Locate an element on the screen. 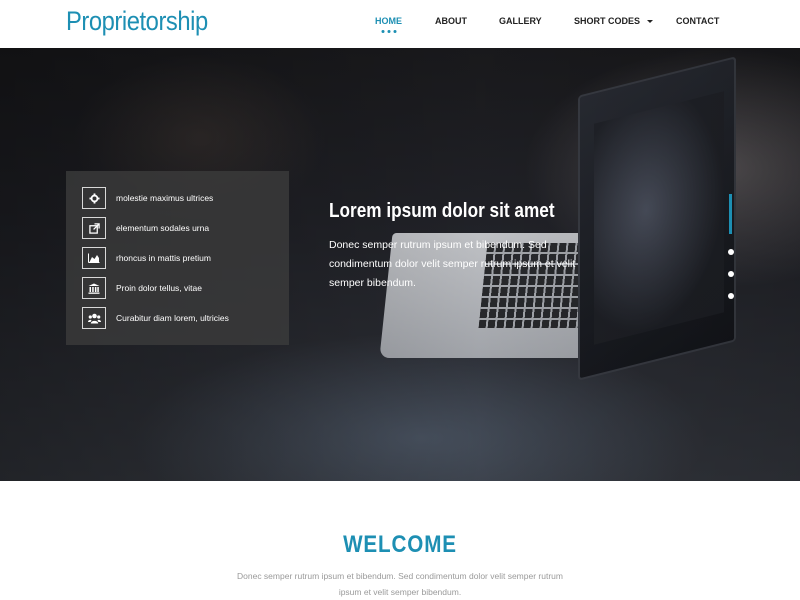 This screenshot has width=800, height=600. feature-item: Proin dolor tellus, vitae is located at coordinates (142, 288).